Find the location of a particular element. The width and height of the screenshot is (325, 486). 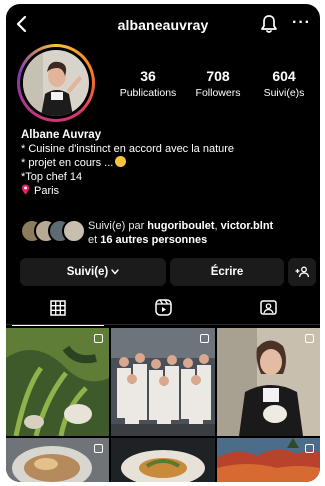

following-button: Suivi(e) is located at coordinates (93, 272).